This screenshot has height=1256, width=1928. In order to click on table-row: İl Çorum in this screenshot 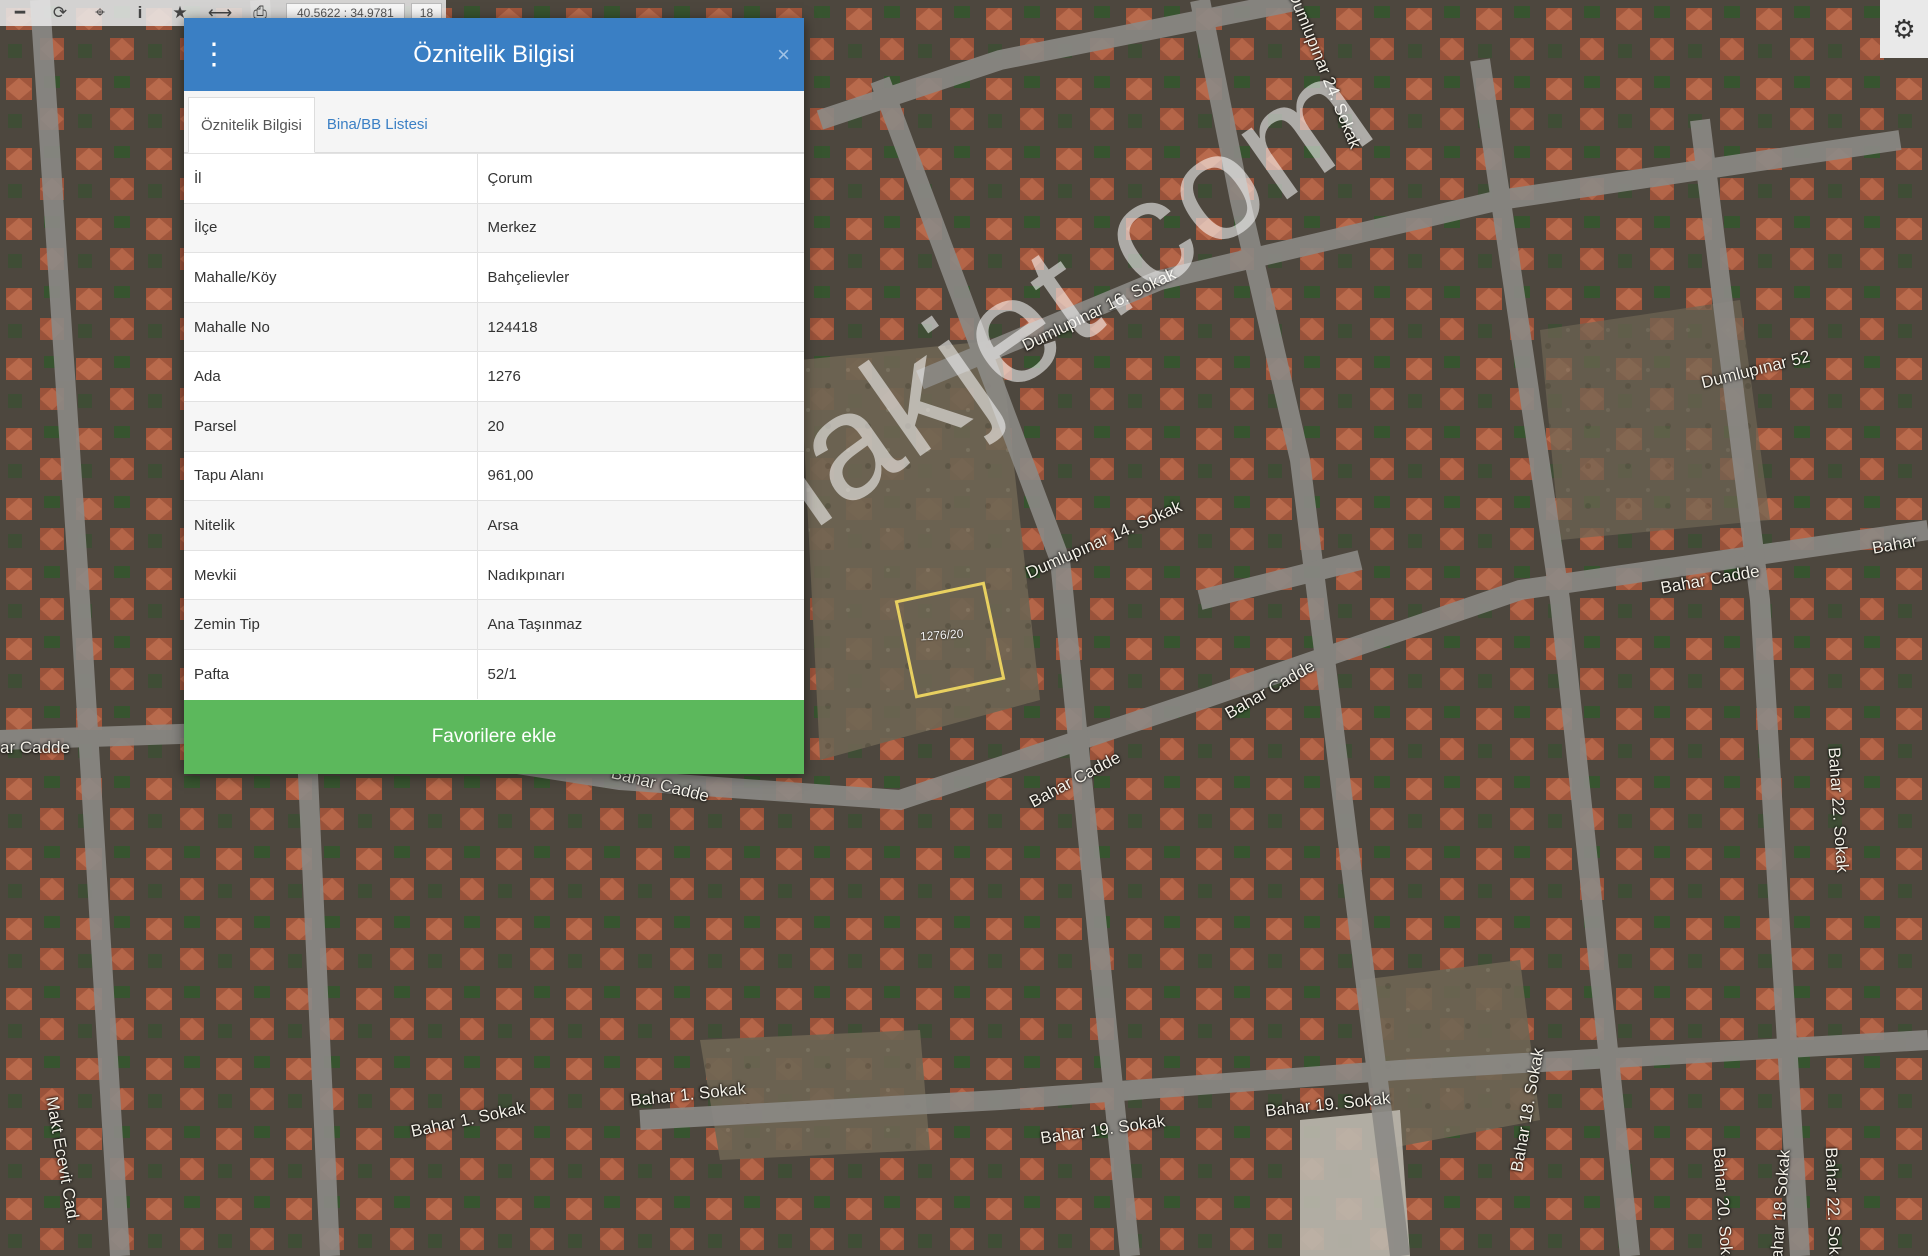, I will do `click(494, 178)`.